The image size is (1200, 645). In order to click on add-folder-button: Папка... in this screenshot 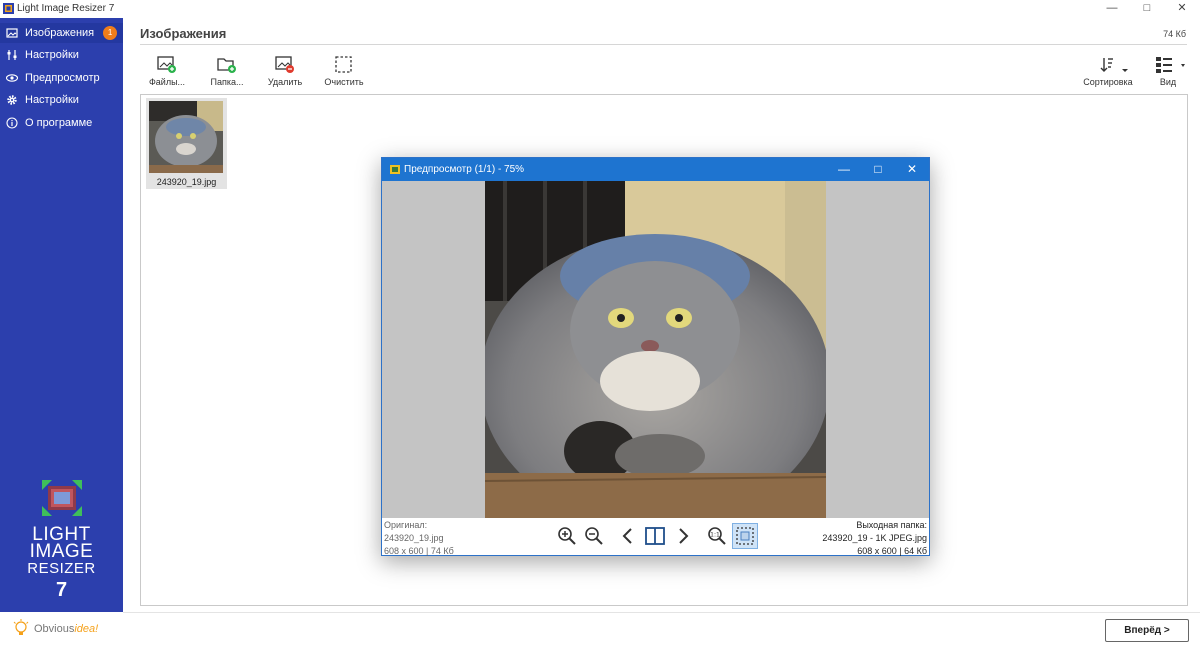, I will do `click(227, 71)`.